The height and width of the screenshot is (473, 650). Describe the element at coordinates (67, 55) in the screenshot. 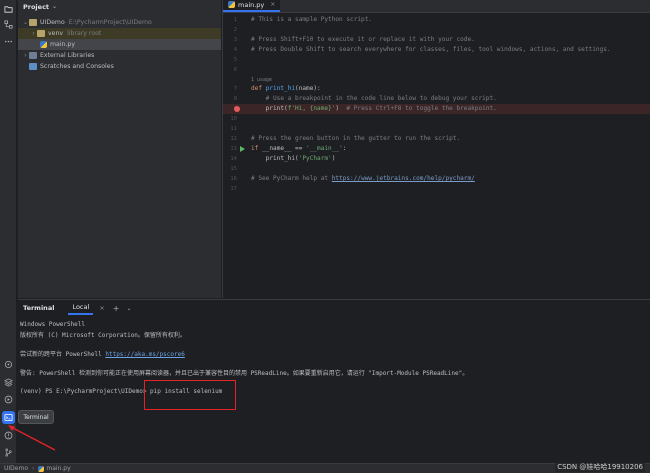

I see `tree-item-label: External Libraries` at that location.